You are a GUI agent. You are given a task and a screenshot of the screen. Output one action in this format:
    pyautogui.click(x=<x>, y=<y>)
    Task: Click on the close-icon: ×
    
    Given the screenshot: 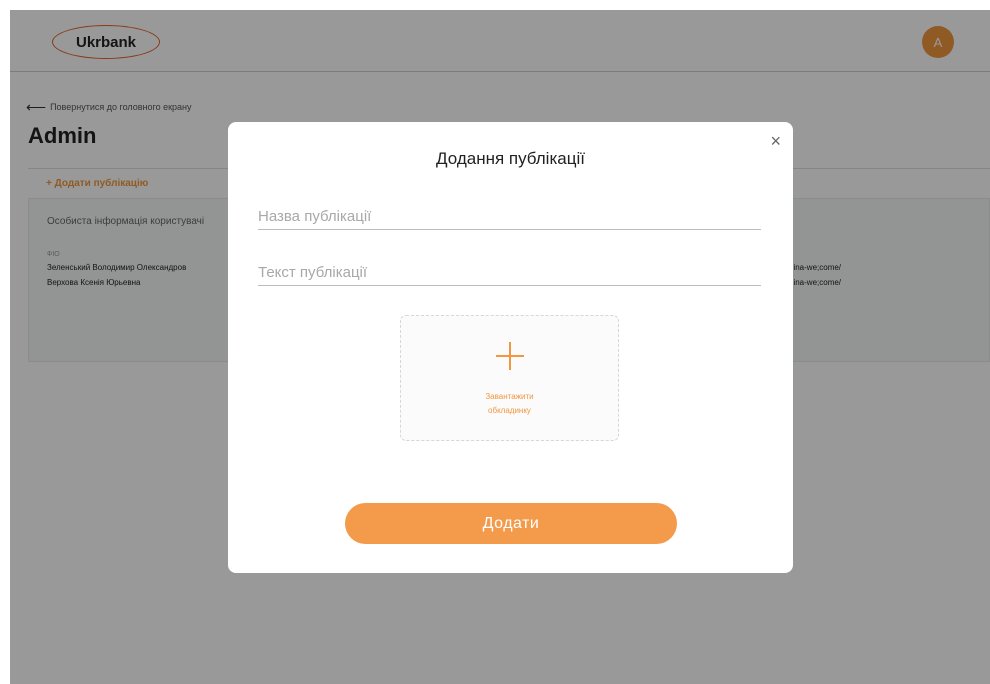 What is the action you would take?
    pyautogui.click(x=775, y=141)
    